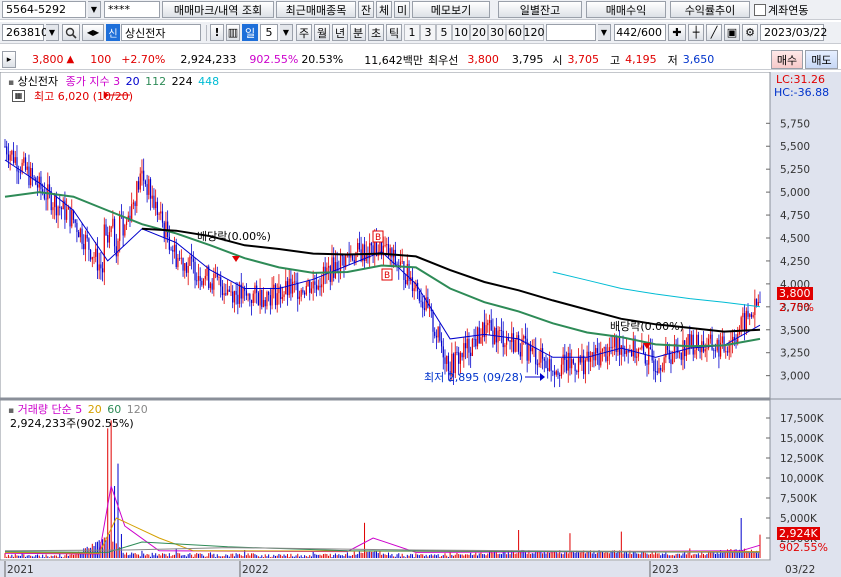 Image resolution: width=841 pixels, height=577 pixels. What do you see at coordinates (647, 326) in the screenshot?
I see `dividend-annotation-2: 배당락(0.00%)` at bounding box center [647, 326].